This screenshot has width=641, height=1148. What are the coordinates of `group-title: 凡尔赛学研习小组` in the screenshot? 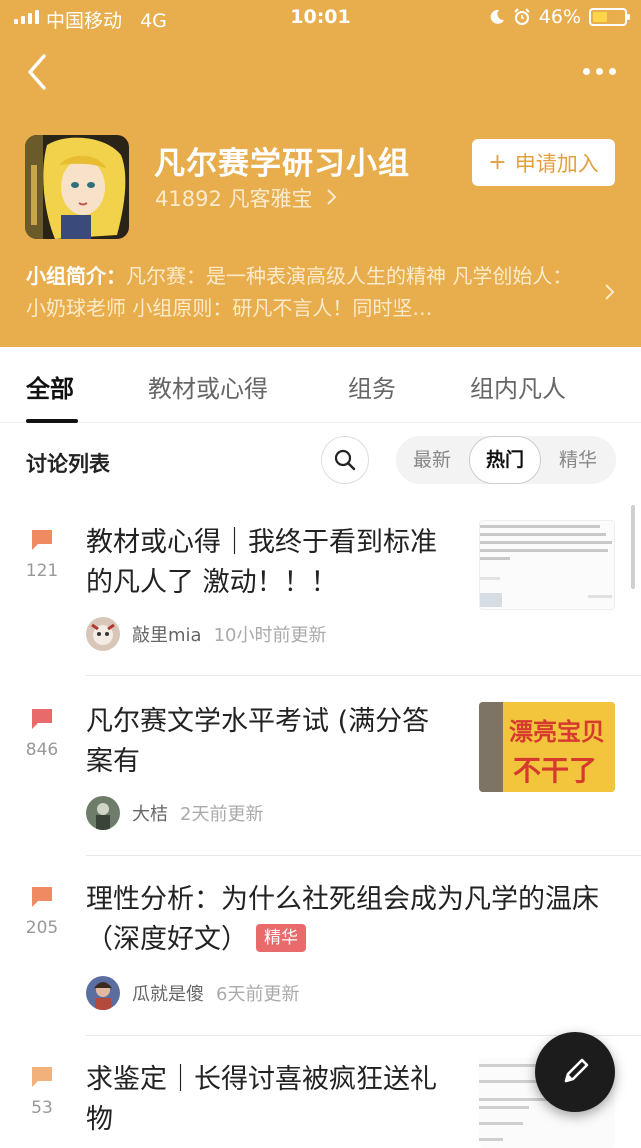 It's located at (282, 164).